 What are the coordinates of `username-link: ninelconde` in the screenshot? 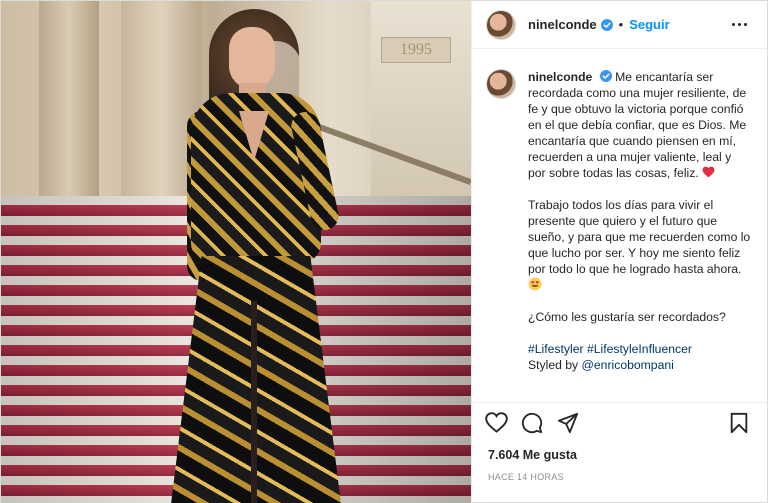 It's located at (562, 24).